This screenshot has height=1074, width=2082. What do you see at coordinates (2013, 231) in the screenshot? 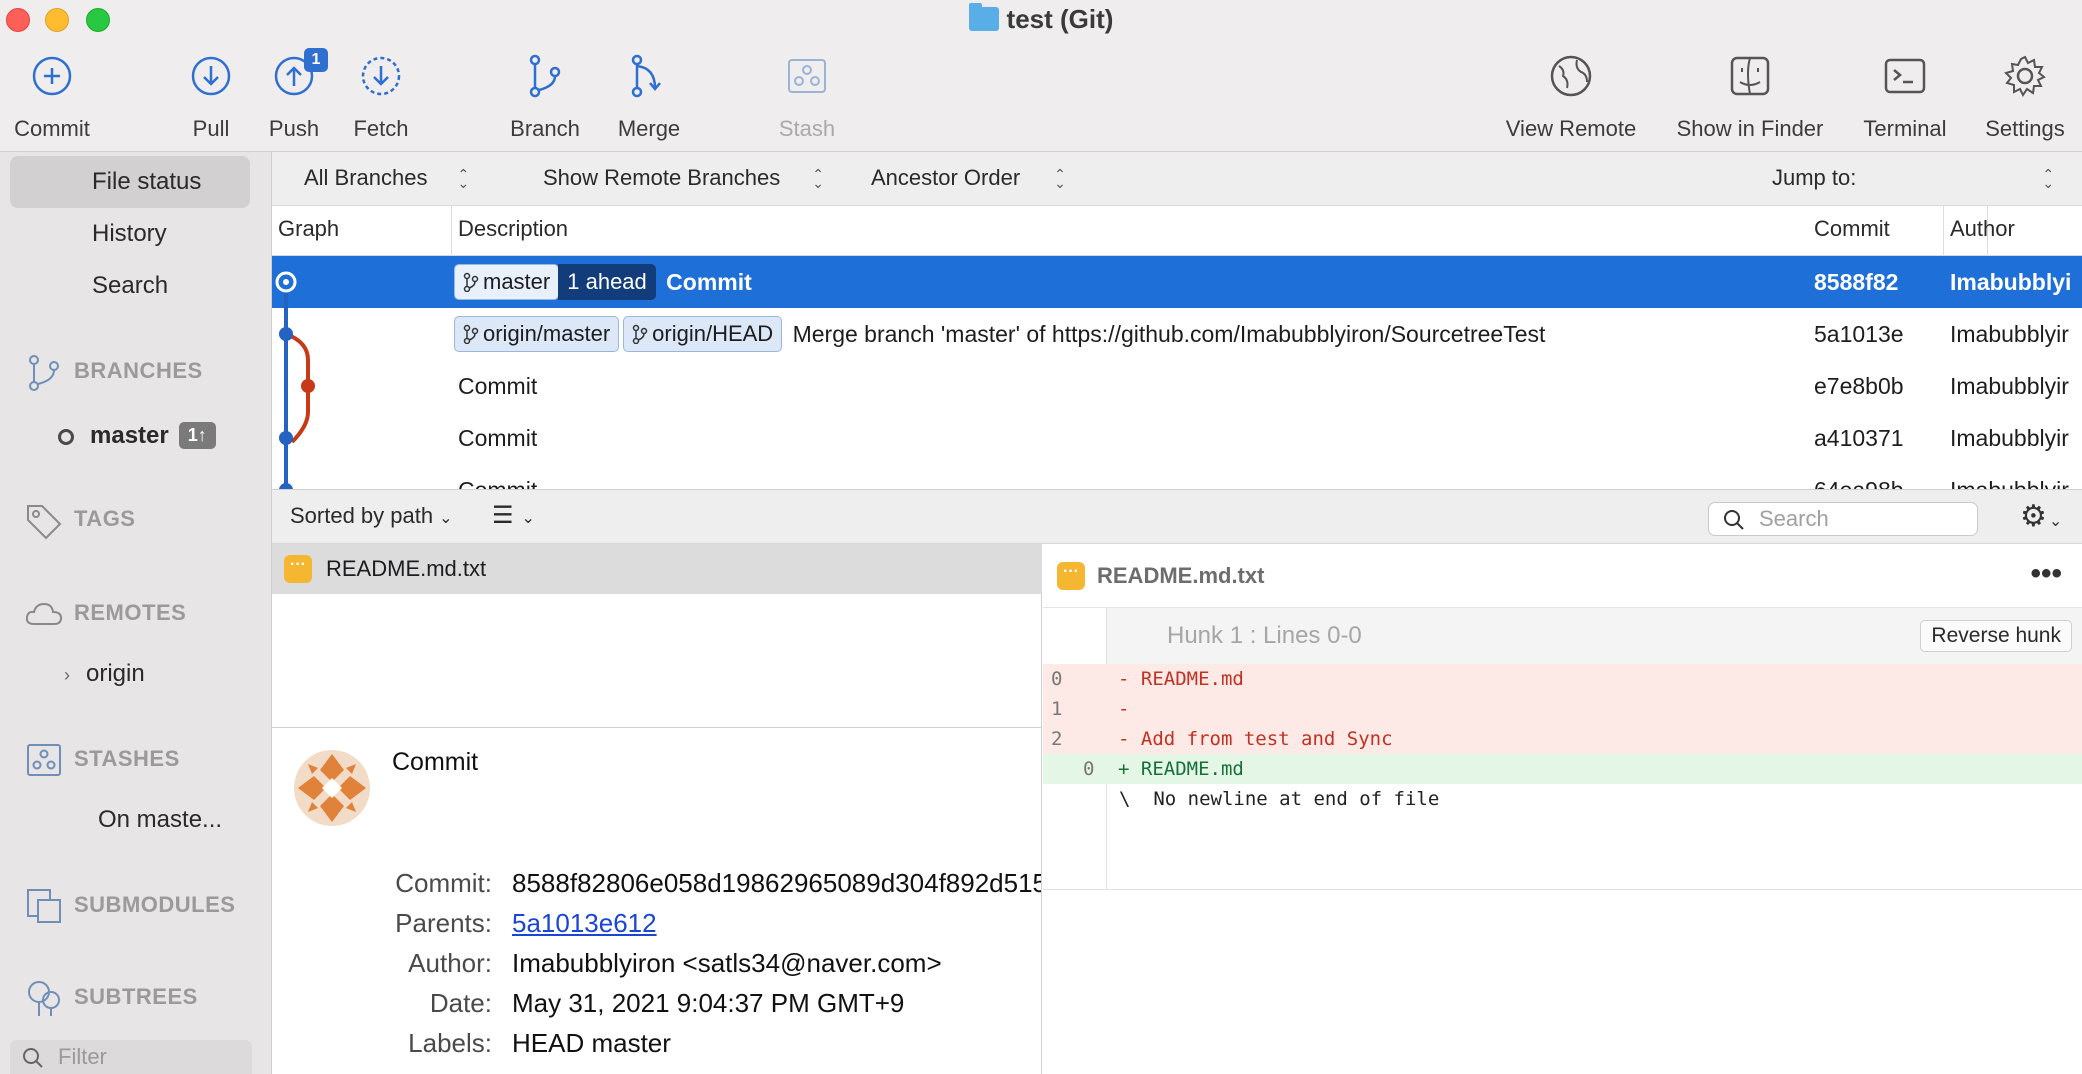
I see `column-author: Author` at bounding box center [2013, 231].